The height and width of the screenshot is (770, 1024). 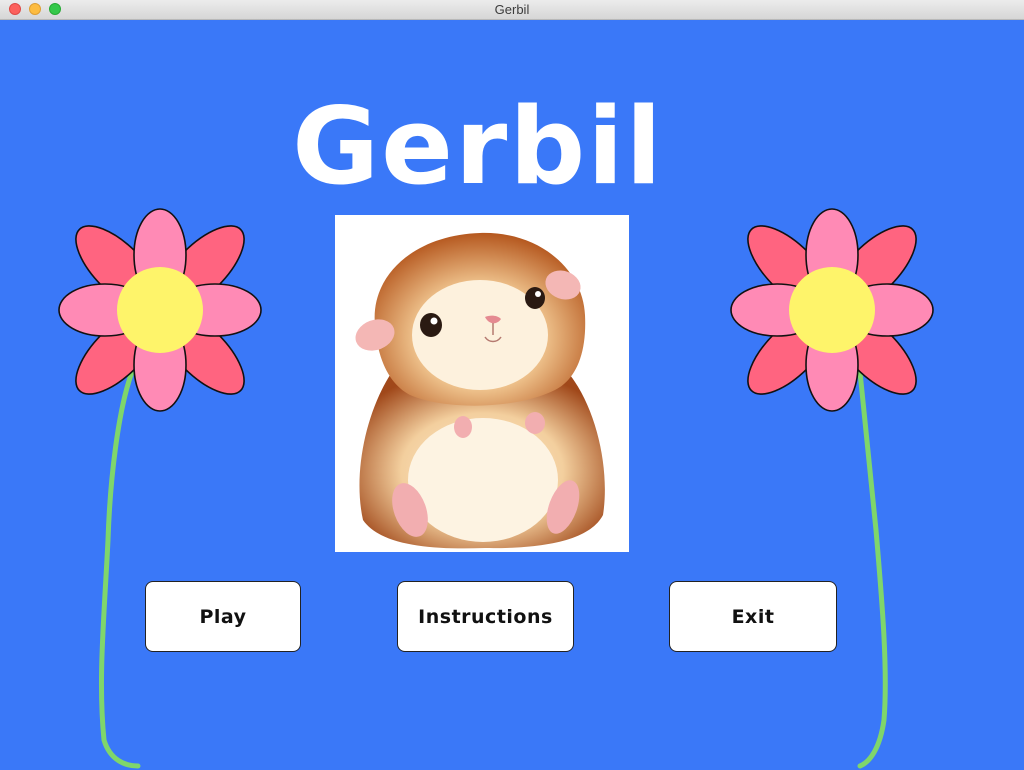 I want to click on play-button: Play, so click(x=223, y=616).